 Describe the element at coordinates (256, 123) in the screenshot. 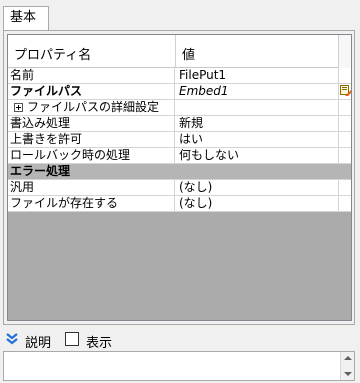

I see `property-value: 新規` at that location.